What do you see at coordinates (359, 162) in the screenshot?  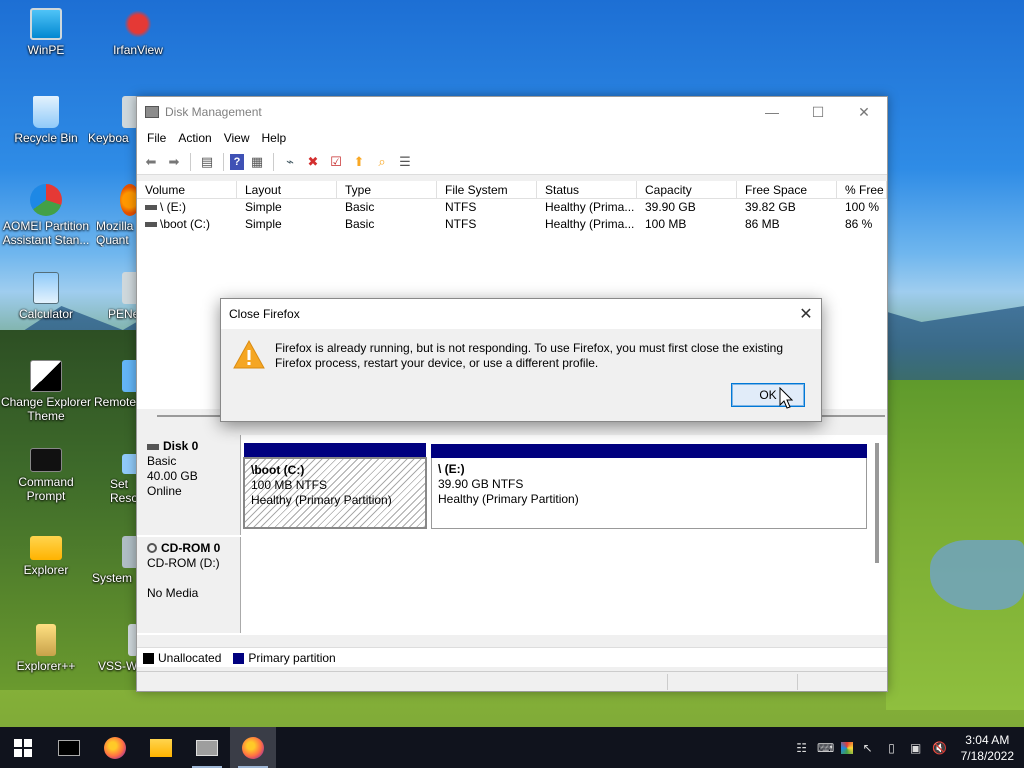 I see `folder-up-icon: ⬆` at bounding box center [359, 162].